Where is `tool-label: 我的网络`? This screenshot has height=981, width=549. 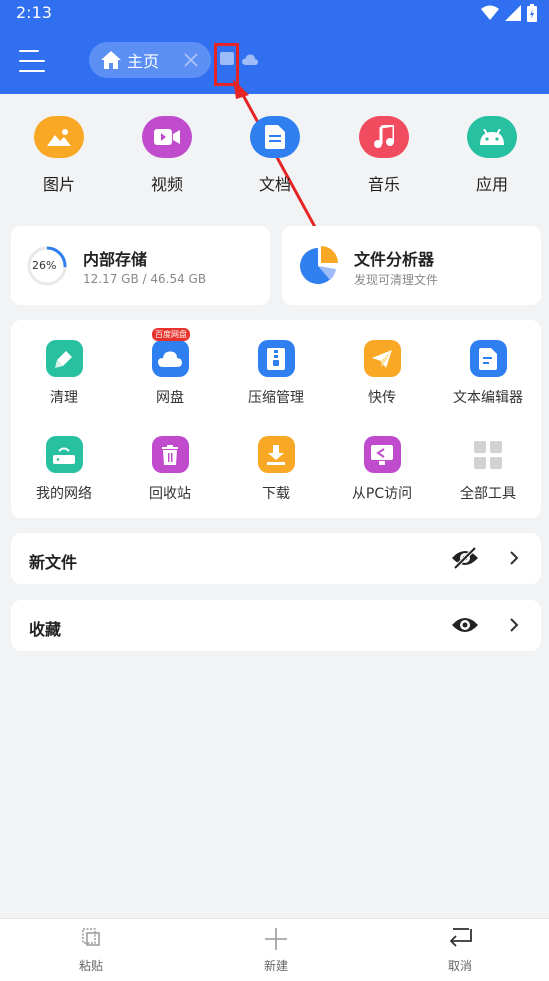
tool-label: 我的网络 is located at coordinates (64, 494).